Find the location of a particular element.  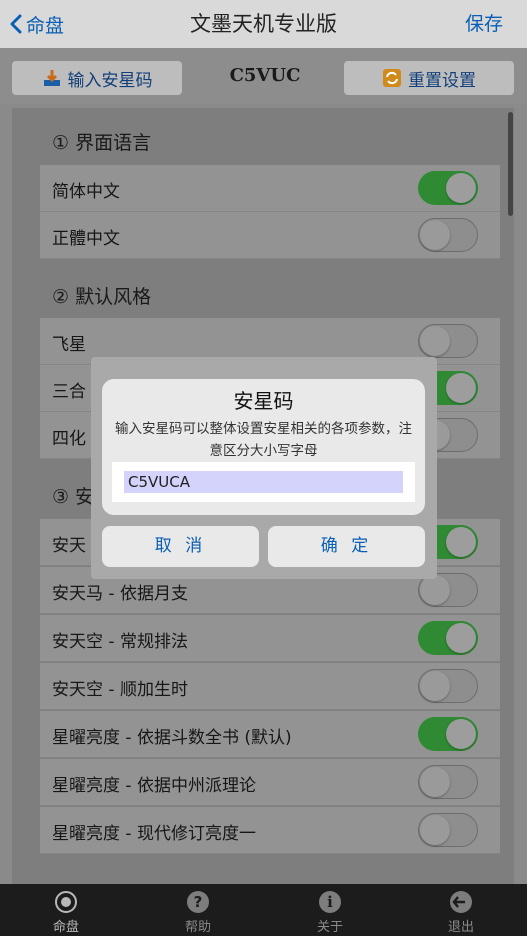

list-item: 简体中文 is located at coordinates (270, 188).